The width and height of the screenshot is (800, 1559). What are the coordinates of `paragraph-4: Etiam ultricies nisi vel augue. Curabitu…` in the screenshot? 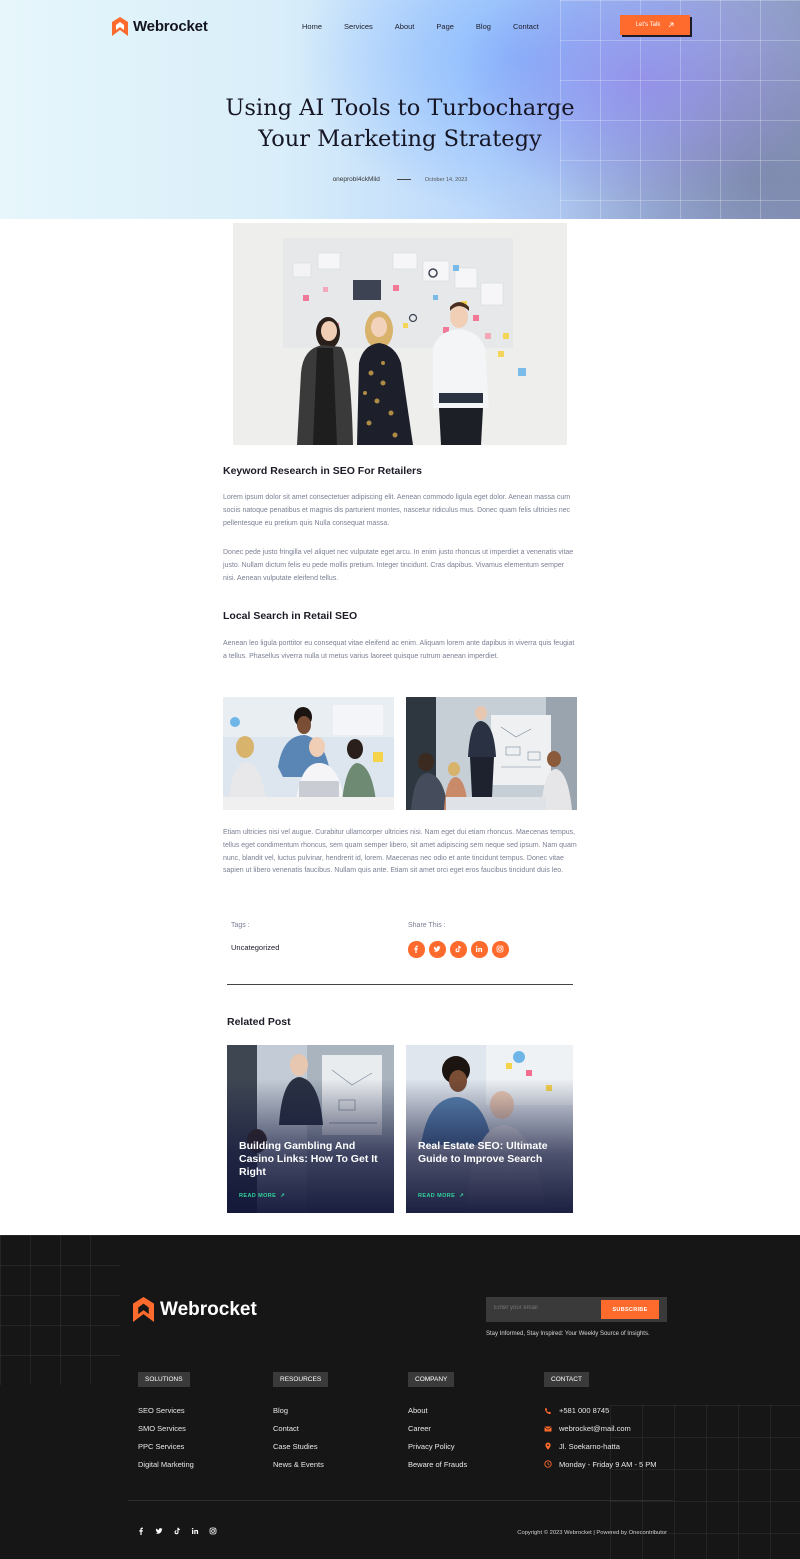 It's located at (400, 852).